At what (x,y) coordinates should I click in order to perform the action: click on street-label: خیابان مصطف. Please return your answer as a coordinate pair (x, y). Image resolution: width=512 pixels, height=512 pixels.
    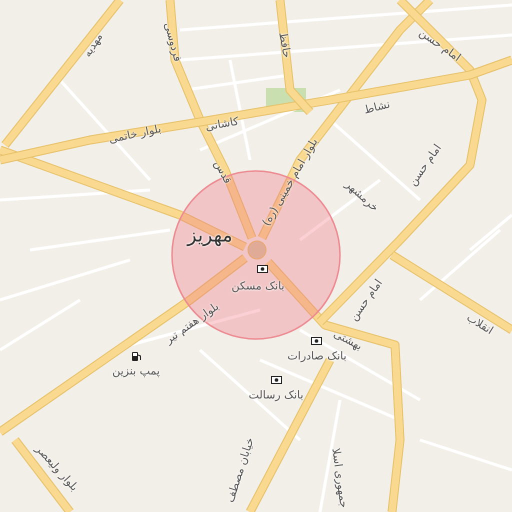
    Looking at the image, I should click on (240, 470).